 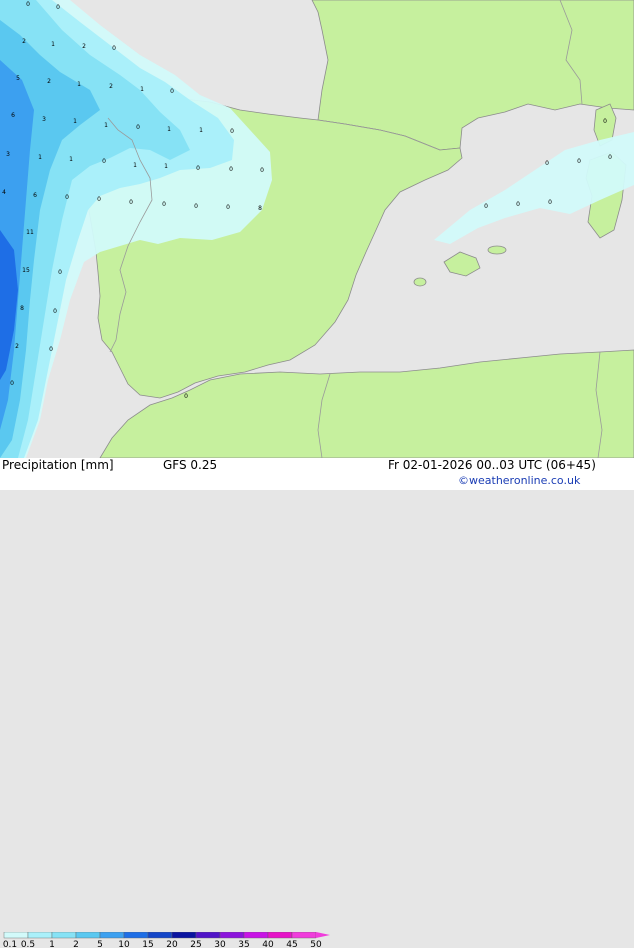 I want to click on landmass-ibiza, so click(x=420, y=282).